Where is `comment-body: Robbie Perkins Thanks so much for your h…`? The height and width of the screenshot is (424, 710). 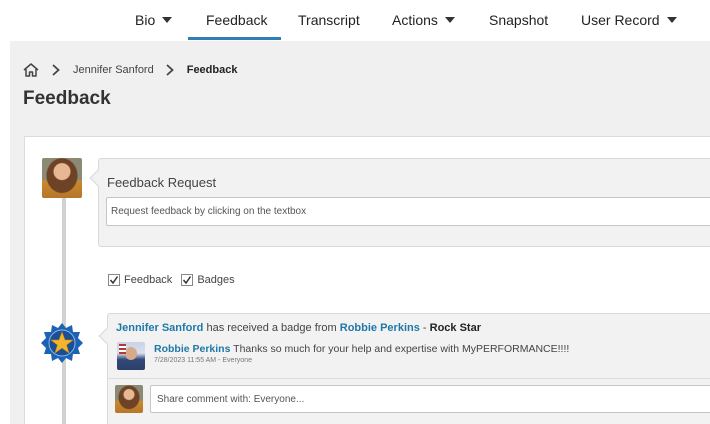
comment-body: Robbie Perkins Thanks so much for your h… is located at coordinates (361, 349).